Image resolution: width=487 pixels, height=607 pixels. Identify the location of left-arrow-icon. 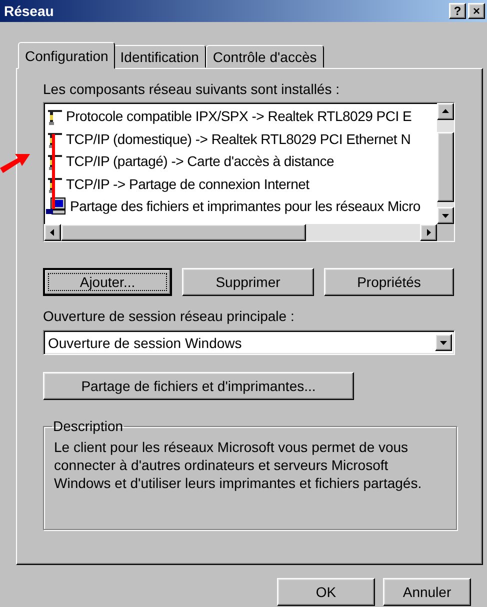
(52, 232).